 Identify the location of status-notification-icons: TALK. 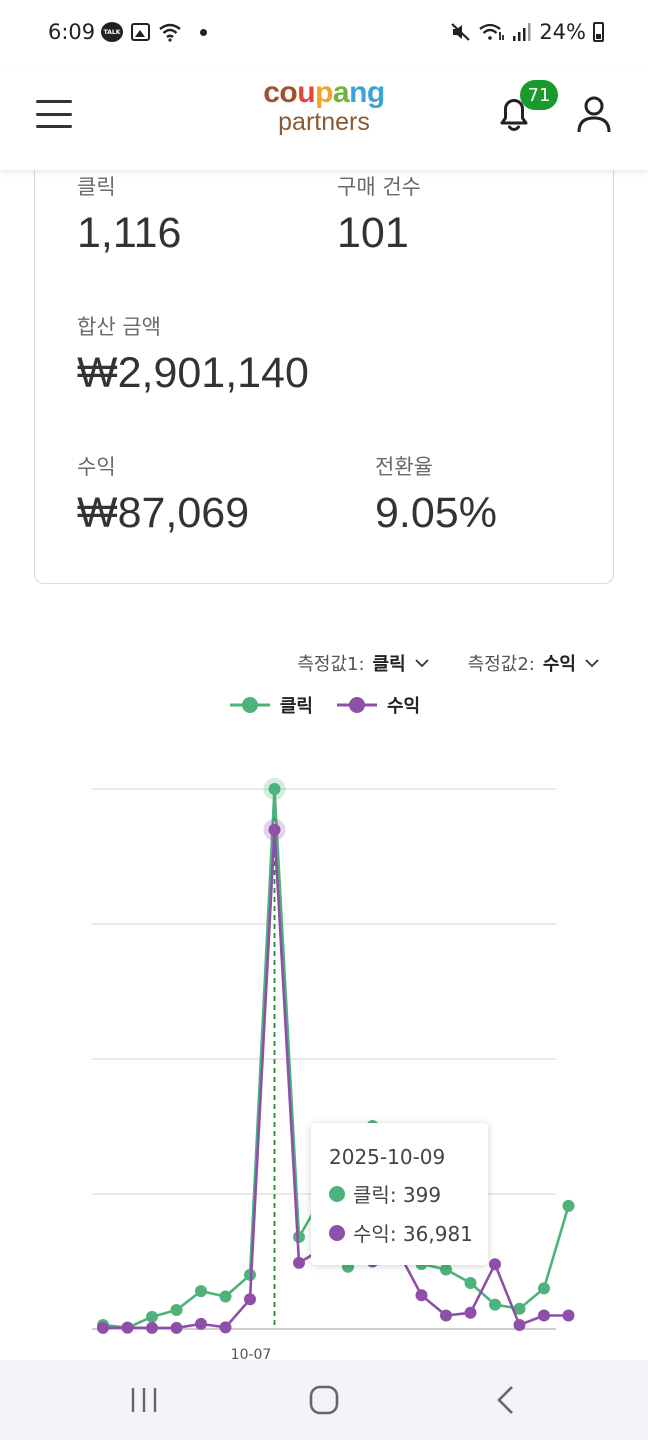
(154, 32).